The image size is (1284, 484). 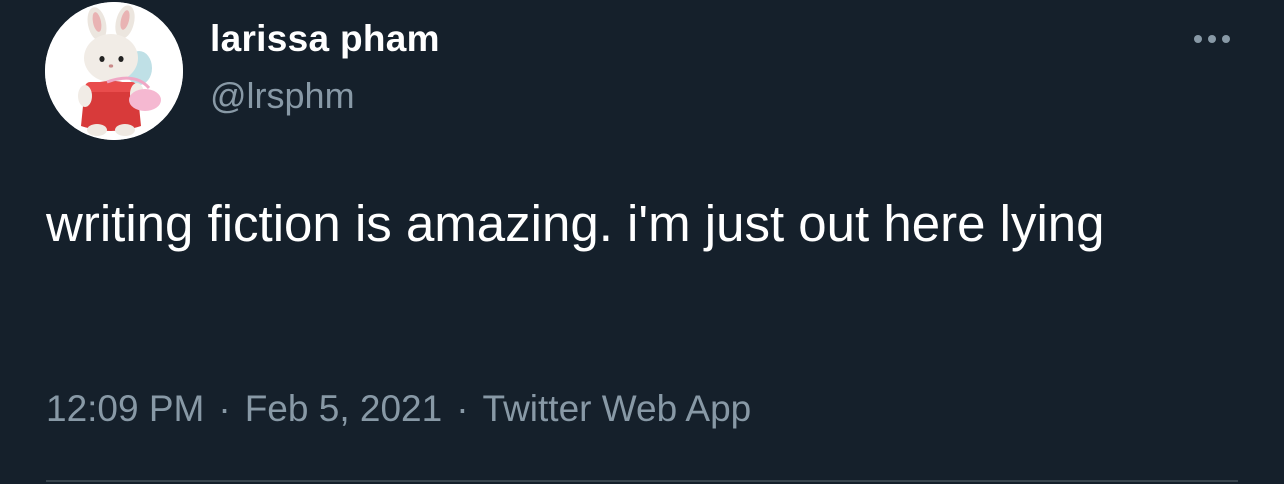 What do you see at coordinates (617, 408) in the screenshot?
I see `tweet-source-link: Twitter Web App` at bounding box center [617, 408].